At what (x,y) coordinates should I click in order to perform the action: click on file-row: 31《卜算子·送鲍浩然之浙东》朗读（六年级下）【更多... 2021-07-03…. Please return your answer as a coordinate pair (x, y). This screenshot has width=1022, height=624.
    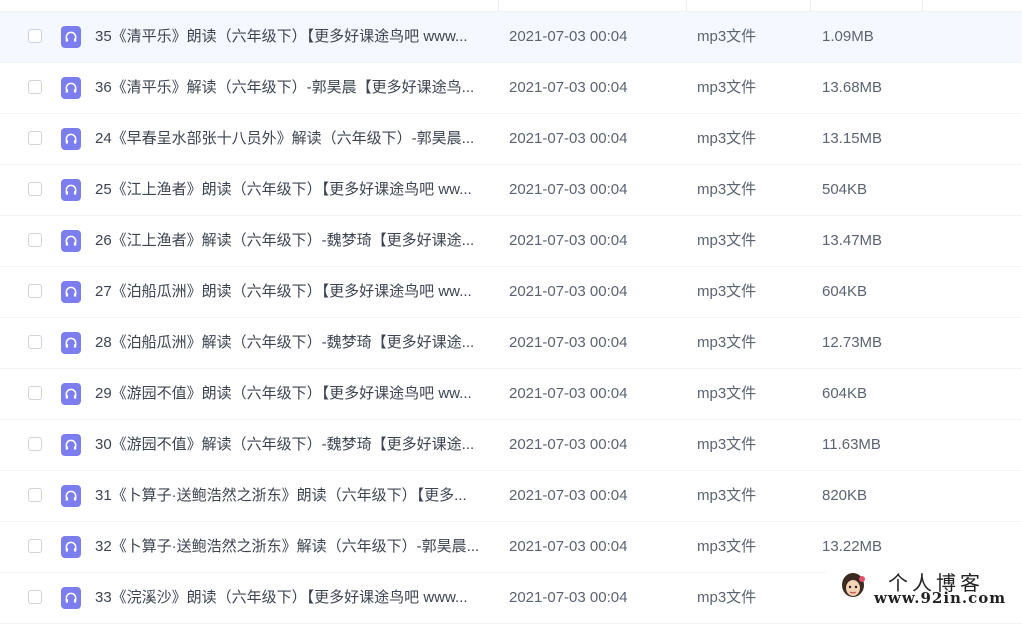
    Looking at the image, I should click on (511, 496).